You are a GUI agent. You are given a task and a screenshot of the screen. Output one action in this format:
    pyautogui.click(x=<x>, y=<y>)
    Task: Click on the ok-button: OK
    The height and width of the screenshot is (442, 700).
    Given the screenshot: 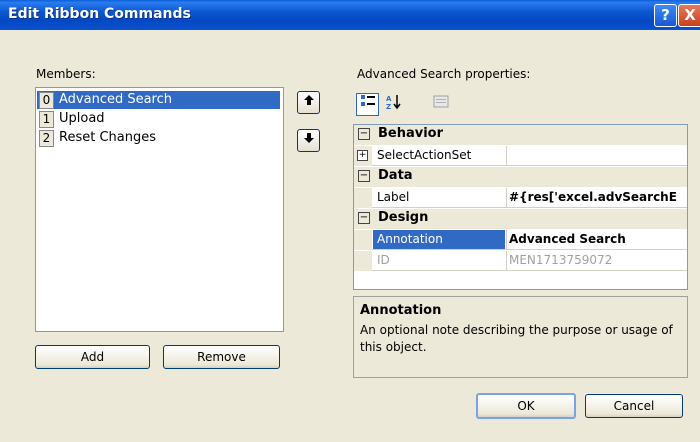 What is the action you would take?
    pyautogui.click(x=526, y=406)
    